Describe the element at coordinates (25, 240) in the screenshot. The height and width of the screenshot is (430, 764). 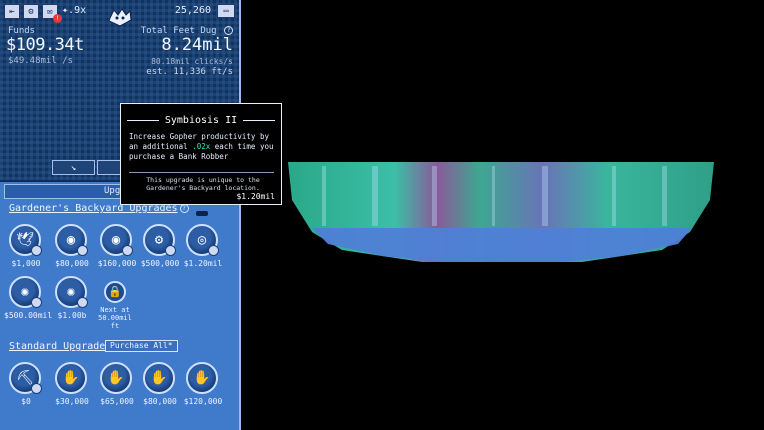
I see `bird-icon: 🕊` at that location.